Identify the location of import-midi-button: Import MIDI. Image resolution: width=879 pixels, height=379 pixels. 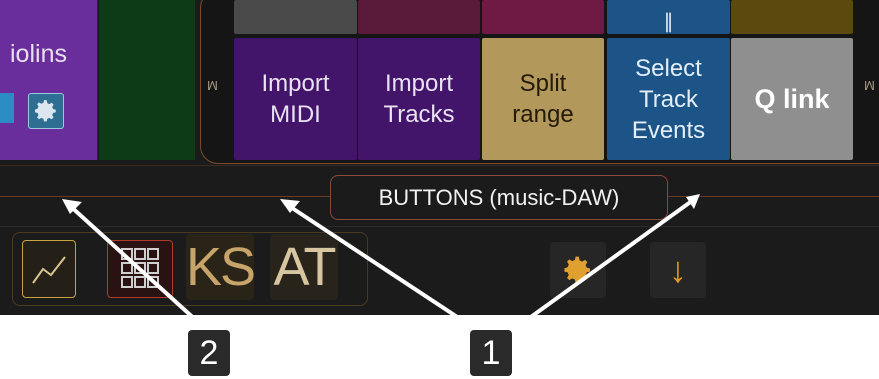
(295, 99).